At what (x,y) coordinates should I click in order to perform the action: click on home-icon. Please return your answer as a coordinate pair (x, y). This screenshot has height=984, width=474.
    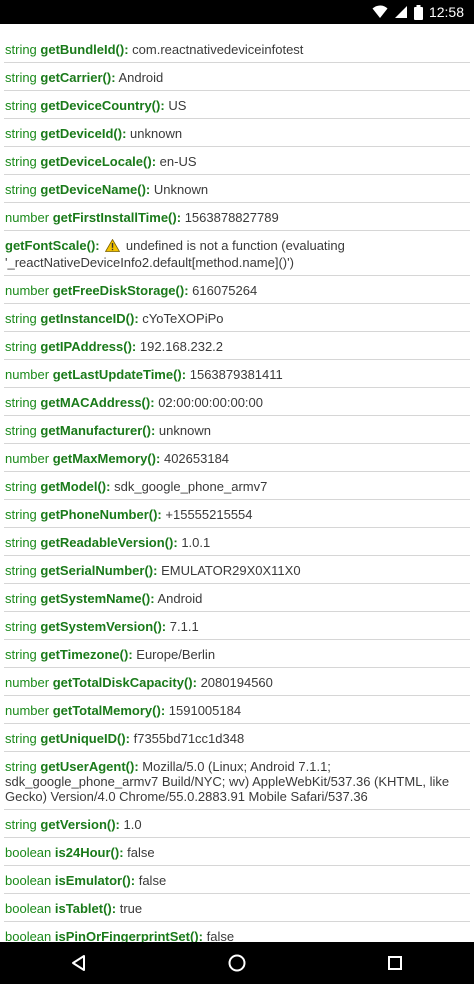
    Looking at the image, I should click on (237, 963).